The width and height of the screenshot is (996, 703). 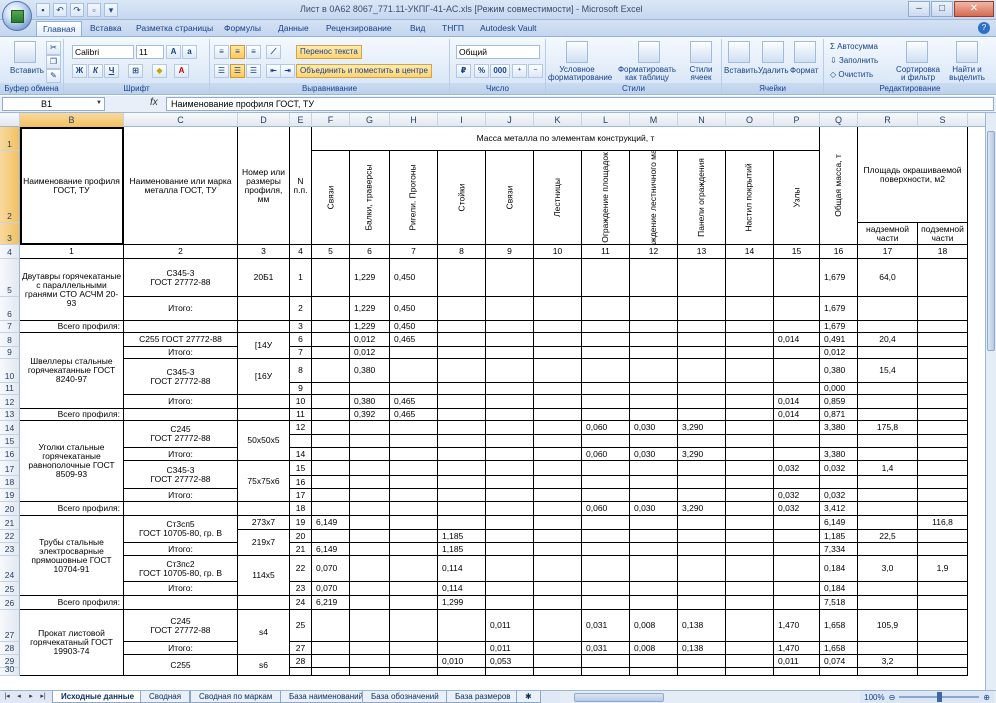 What do you see at coordinates (331, 353) in the screenshot?
I see `cell-f9` at bounding box center [331, 353].